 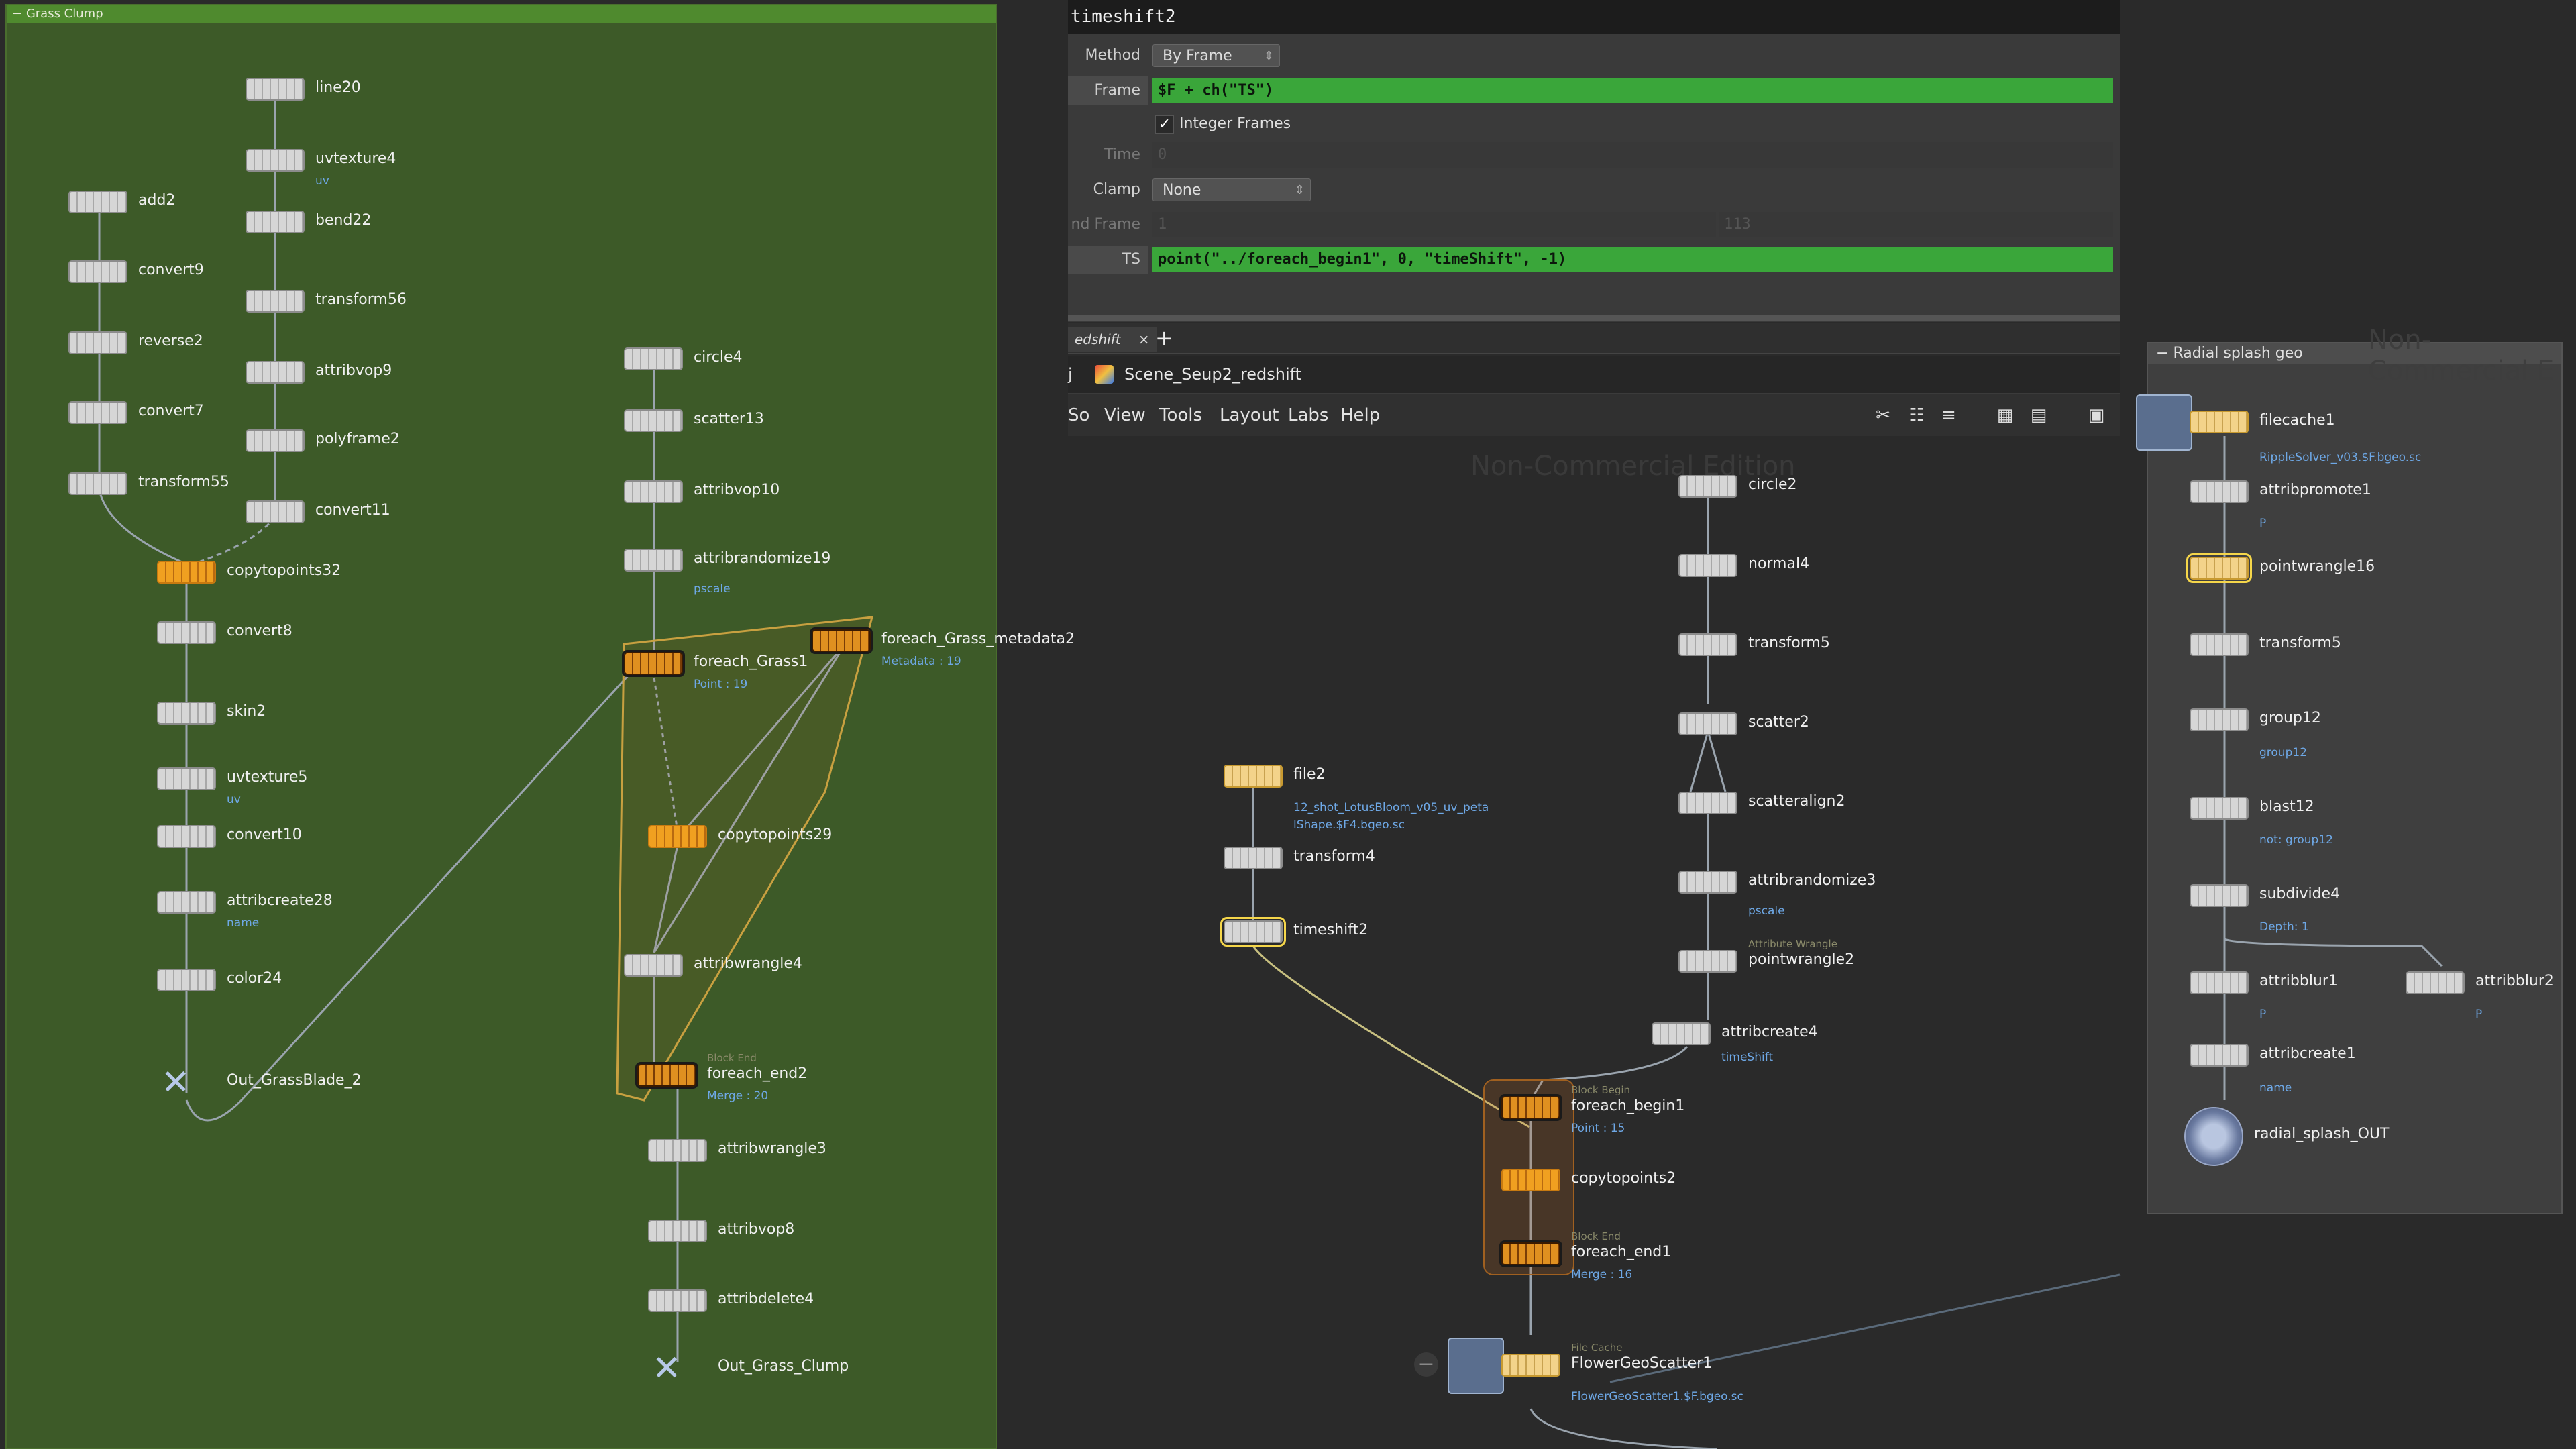 What do you see at coordinates (2238, 353) in the screenshot?
I see `network-box-title-label: Radial splash geo` at bounding box center [2238, 353].